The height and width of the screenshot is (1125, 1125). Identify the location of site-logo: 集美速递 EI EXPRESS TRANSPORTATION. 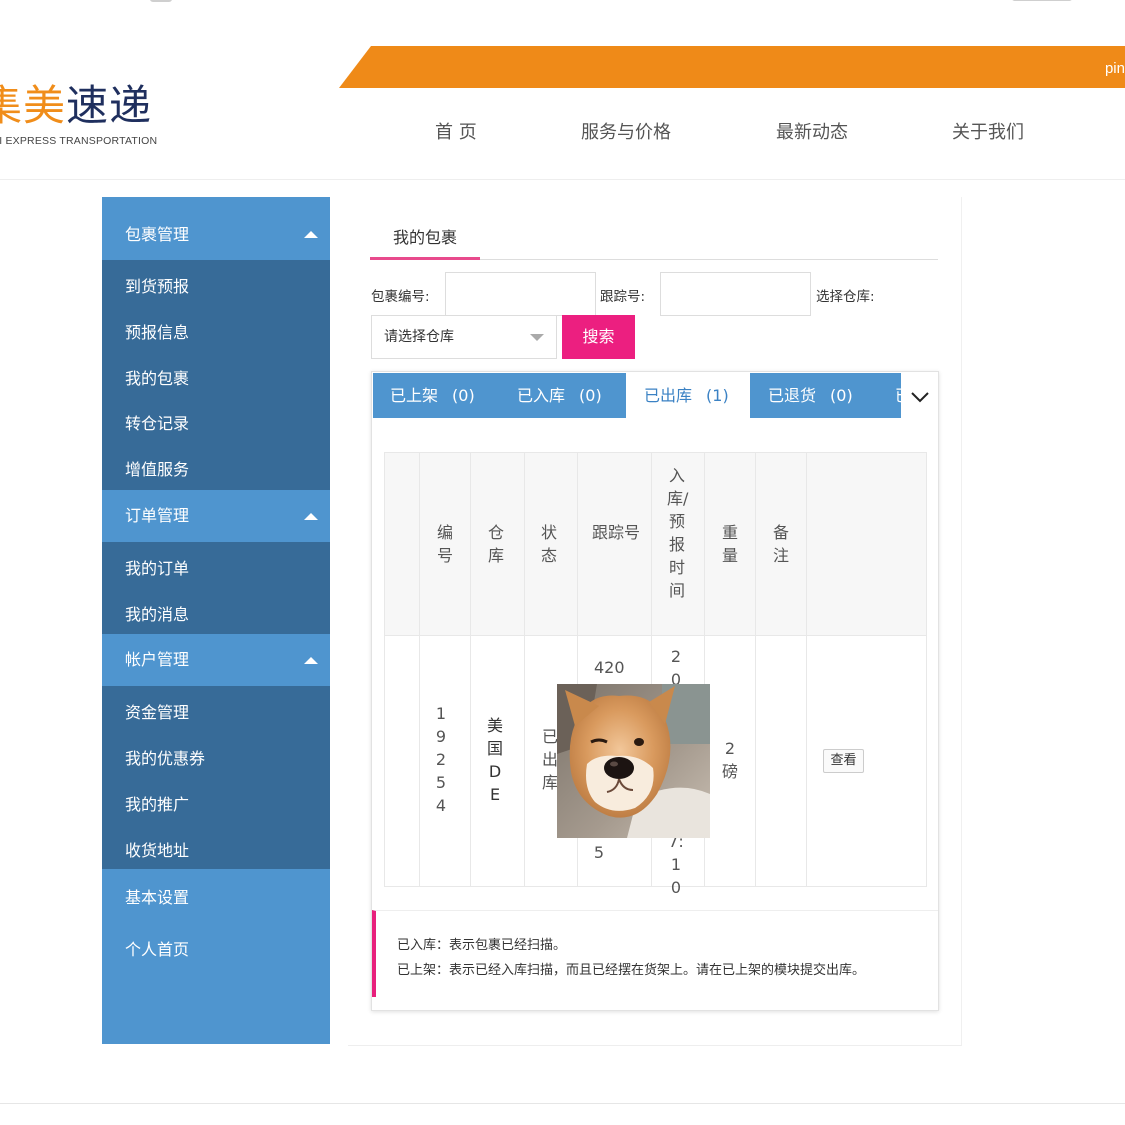
(90, 117).